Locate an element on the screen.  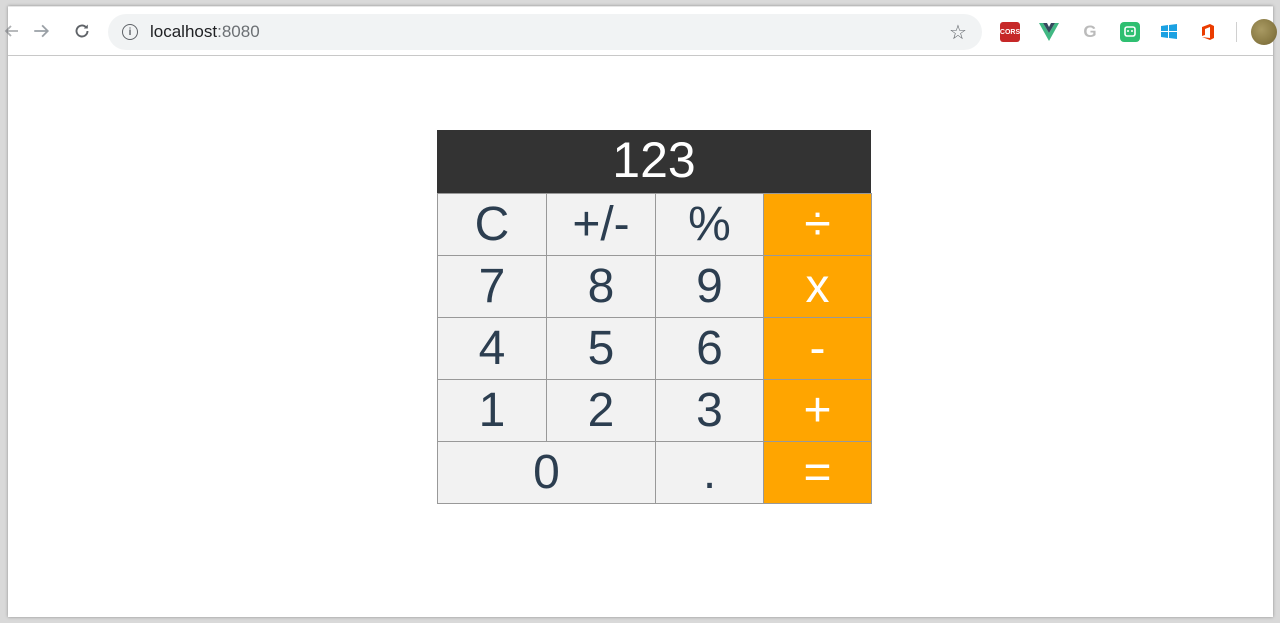
browser-toolbar: i localhost:8080 ☆ CORS G is located at coordinates (640, 31).